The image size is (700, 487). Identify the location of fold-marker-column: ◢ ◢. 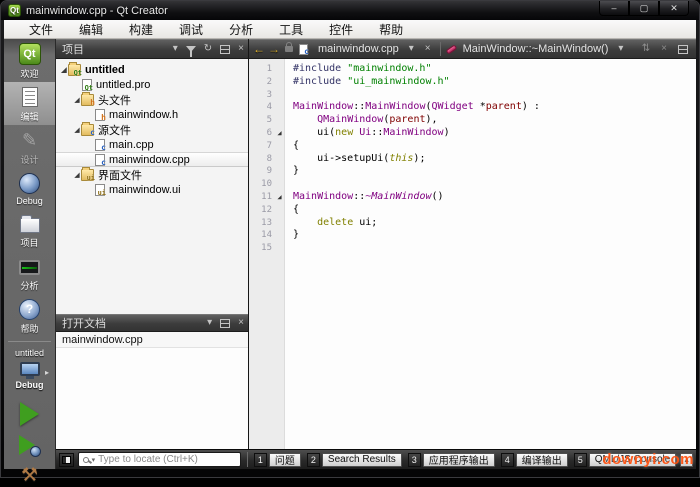
(280, 254).